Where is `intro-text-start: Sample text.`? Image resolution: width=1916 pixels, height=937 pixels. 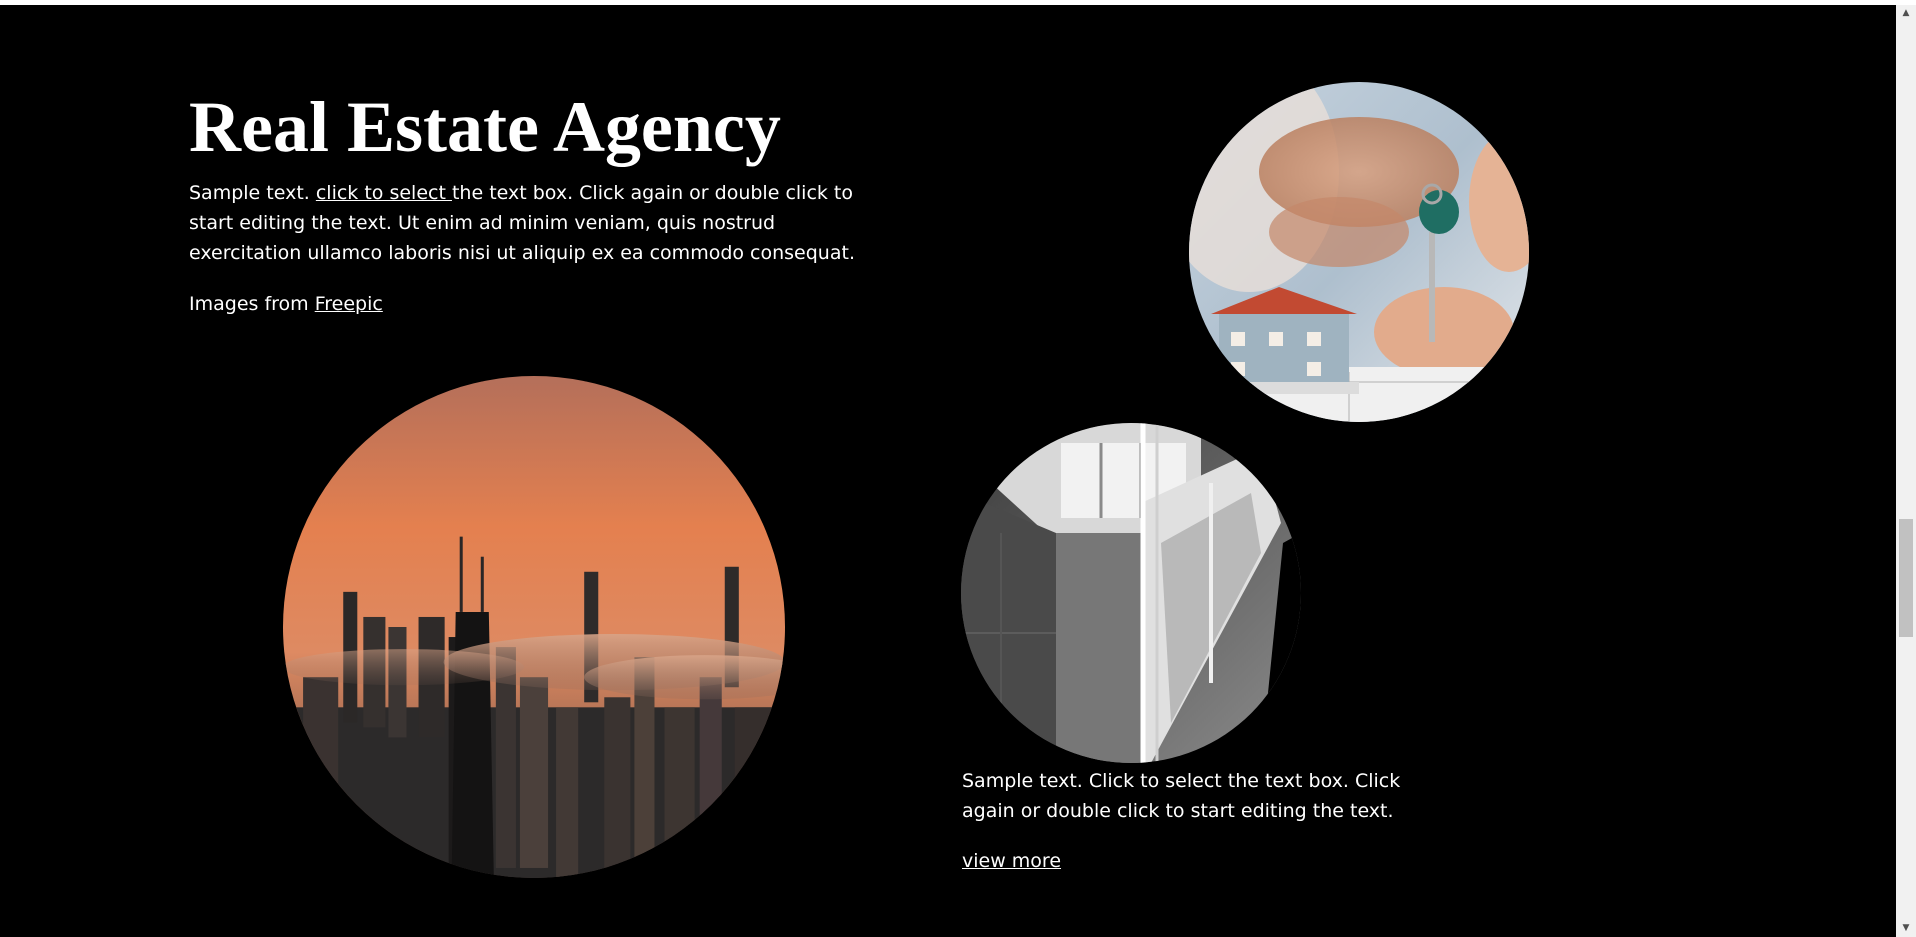
intro-text-start: Sample text. is located at coordinates (252, 193).